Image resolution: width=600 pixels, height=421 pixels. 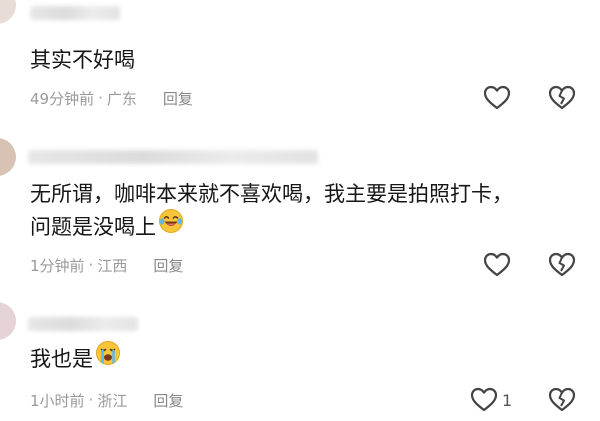 What do you see at coordinates (112, 400) in the screenshot?
I see `comment-location: 浙江` at bounding box center [112, 400].